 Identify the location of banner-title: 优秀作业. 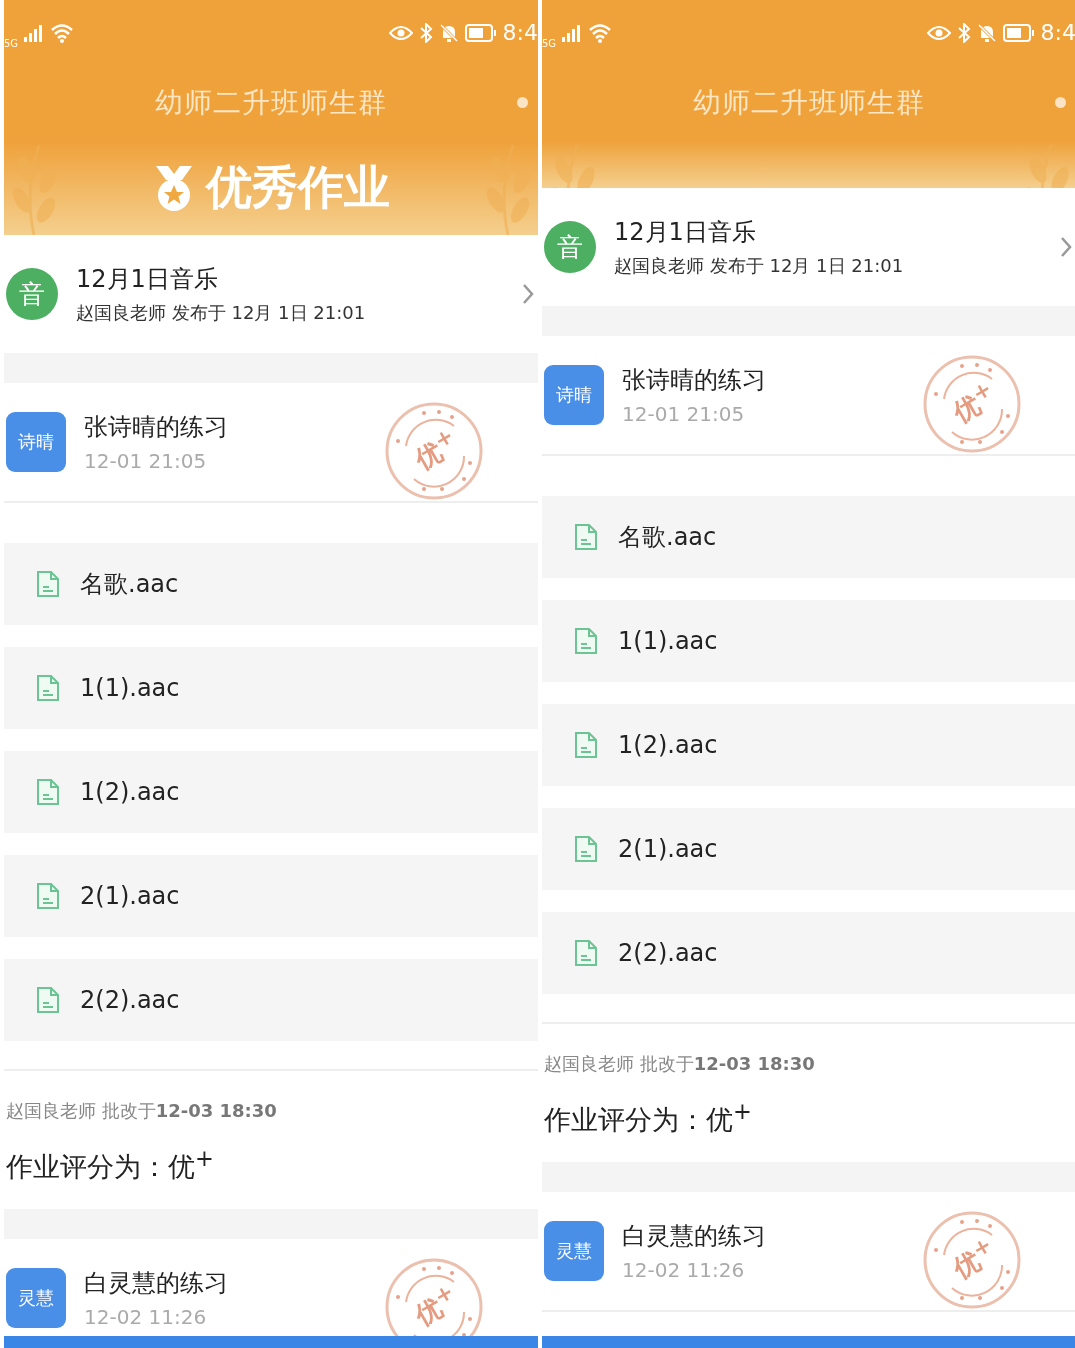
(298, 187).